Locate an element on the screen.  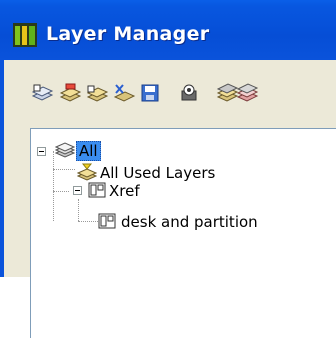
layers-icon is located at coordinates (65, 150).